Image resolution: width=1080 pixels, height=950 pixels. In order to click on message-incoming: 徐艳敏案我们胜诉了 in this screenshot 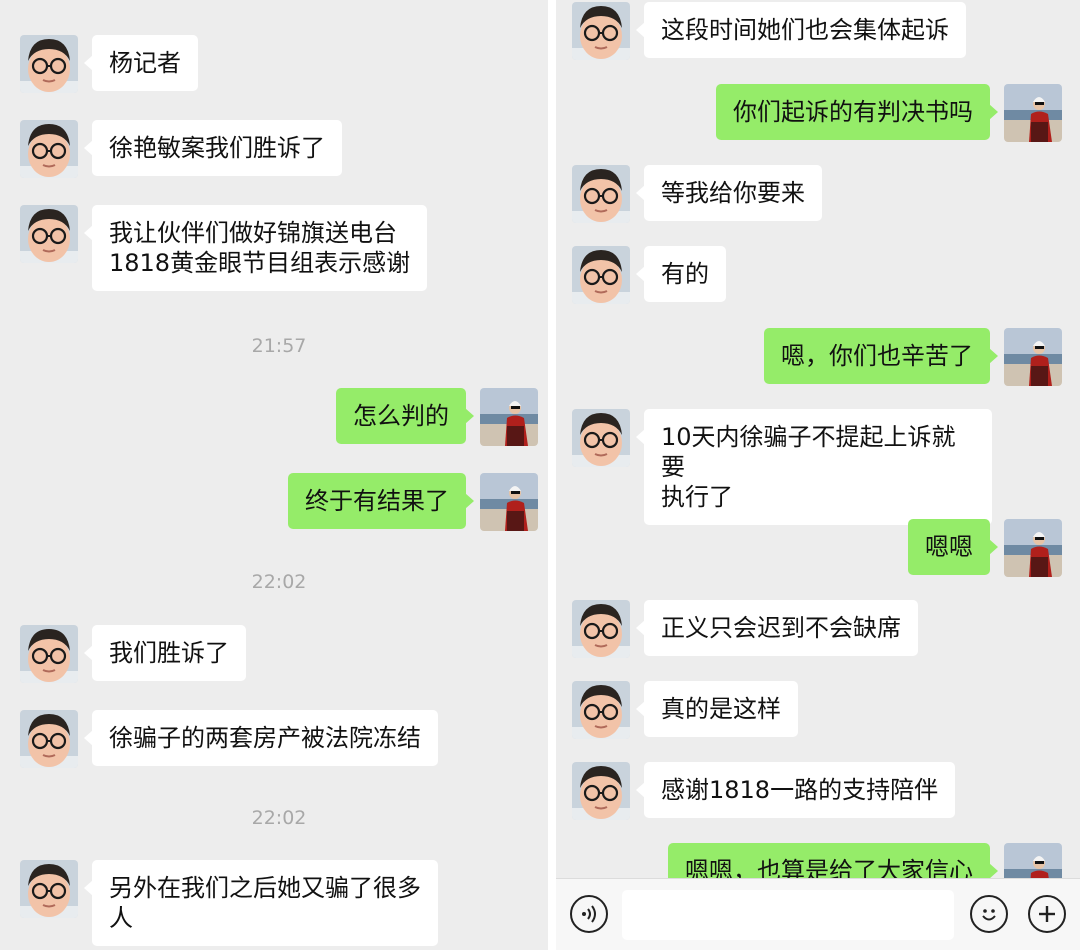, I will do `click(181, 149)`.